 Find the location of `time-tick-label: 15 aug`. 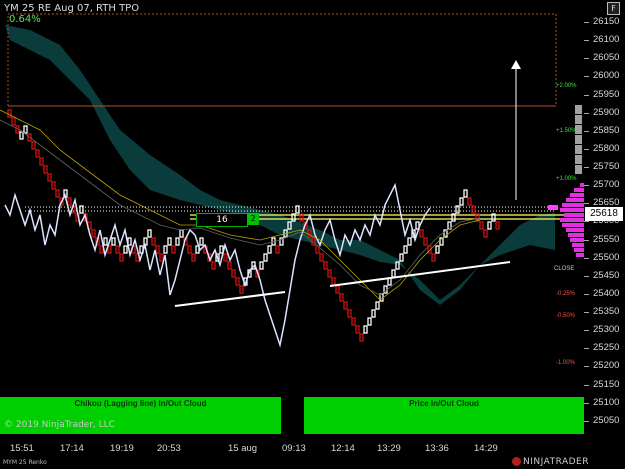

time-tick-label: 15 aug is located at coordinates (243, 448).